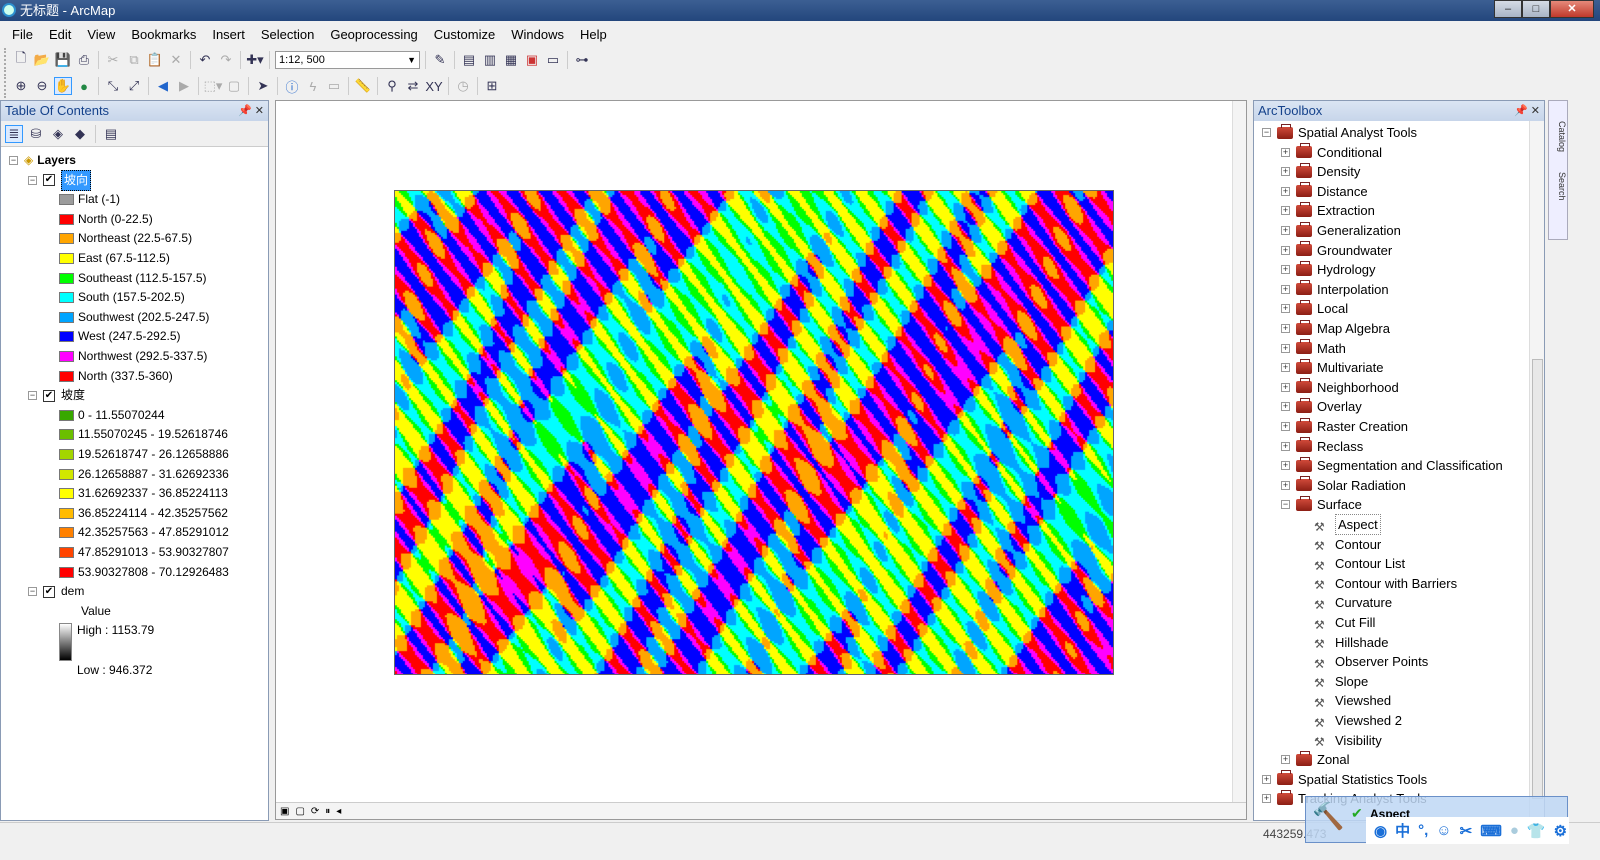 The width and height of the screenshot is (1600, 860). Describe the element at coordinates (72, 591) in the screenshot. I see `layer-name: dem` at that location.